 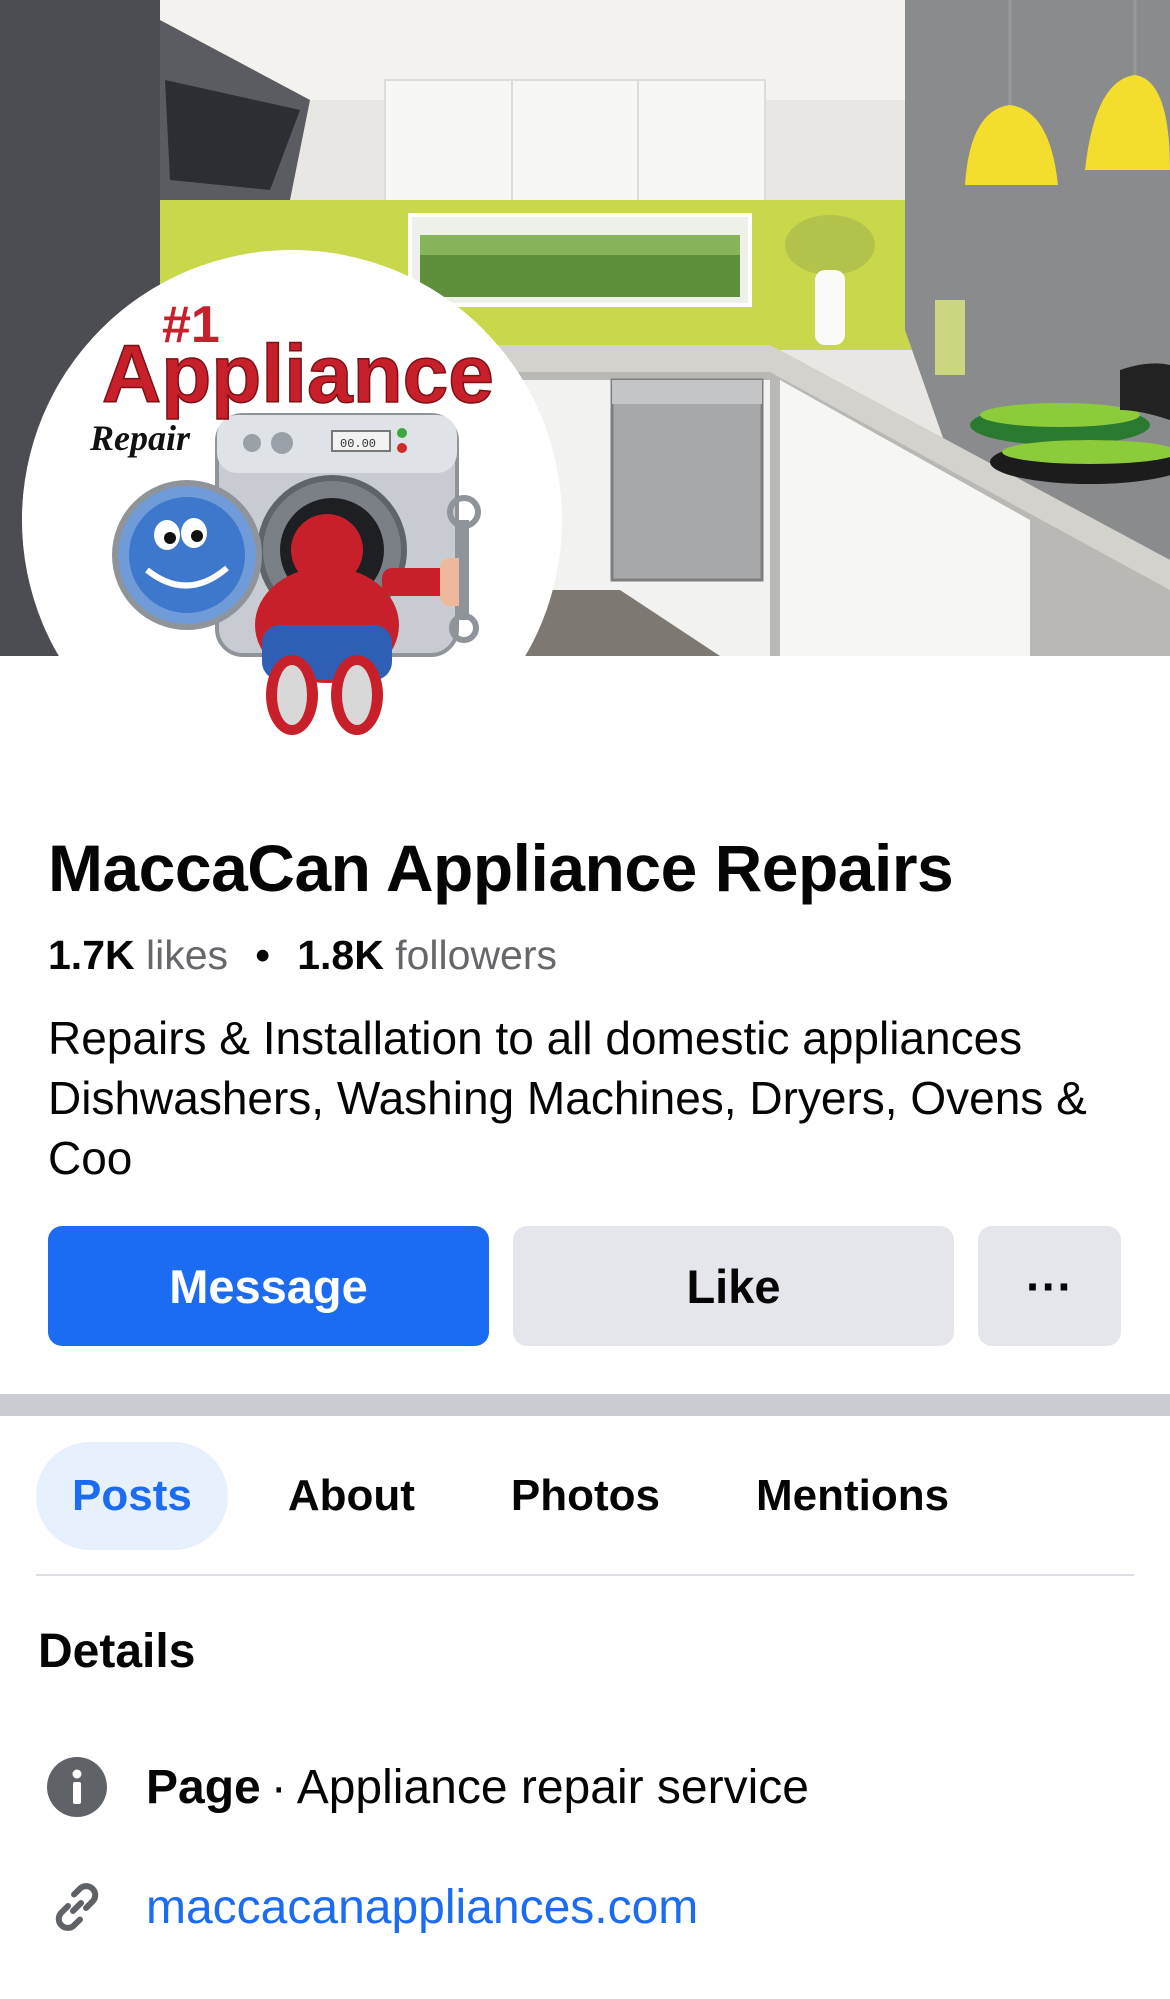 I want to click on tabs-divider, so click(x=585, y=1575).